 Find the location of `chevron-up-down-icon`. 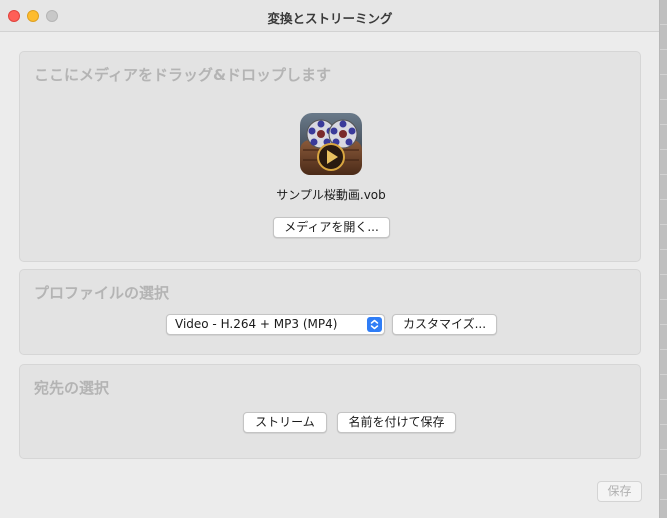

chevron-up-down-icon is located at coordinates (374, 324).